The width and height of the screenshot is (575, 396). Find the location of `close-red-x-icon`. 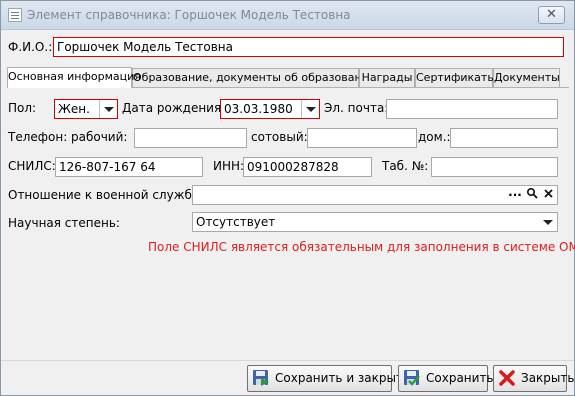

close-red-x-icon is located at coordinates (507, 378).